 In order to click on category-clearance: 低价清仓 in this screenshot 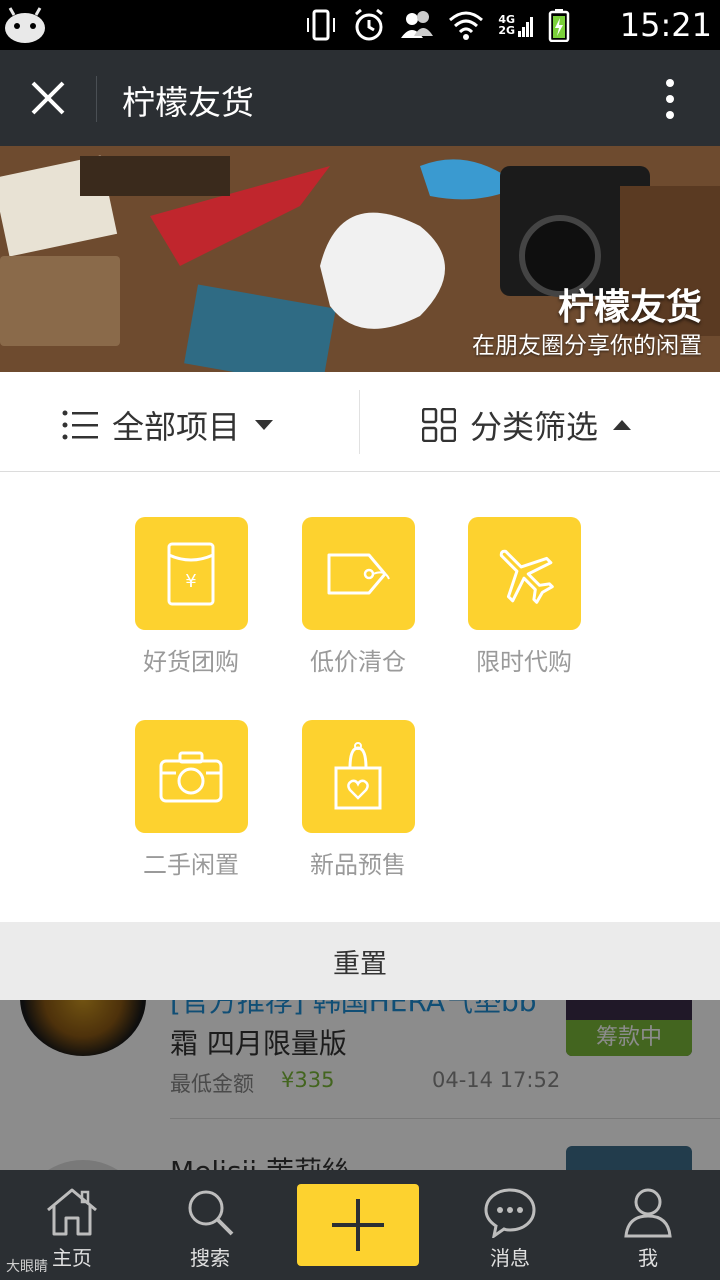, I will do `click(358, 597)`.